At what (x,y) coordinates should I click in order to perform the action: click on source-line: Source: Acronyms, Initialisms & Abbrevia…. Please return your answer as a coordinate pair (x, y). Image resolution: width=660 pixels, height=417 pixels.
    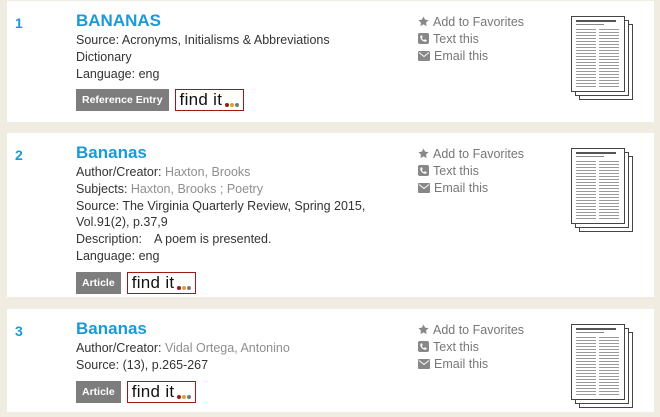
    Looking at the image, I should click on (241, 40).